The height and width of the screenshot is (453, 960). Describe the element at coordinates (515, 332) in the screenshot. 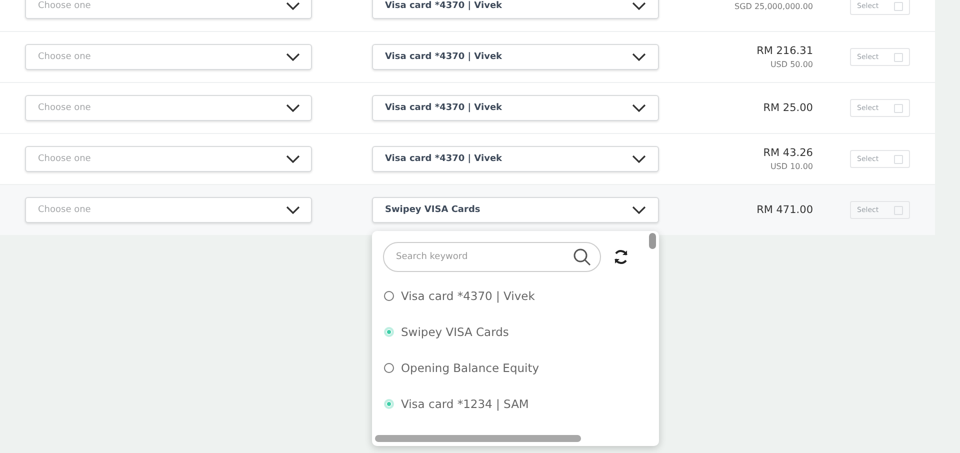

I see `dropdown-option: Swipey VISA Cards` at that location.